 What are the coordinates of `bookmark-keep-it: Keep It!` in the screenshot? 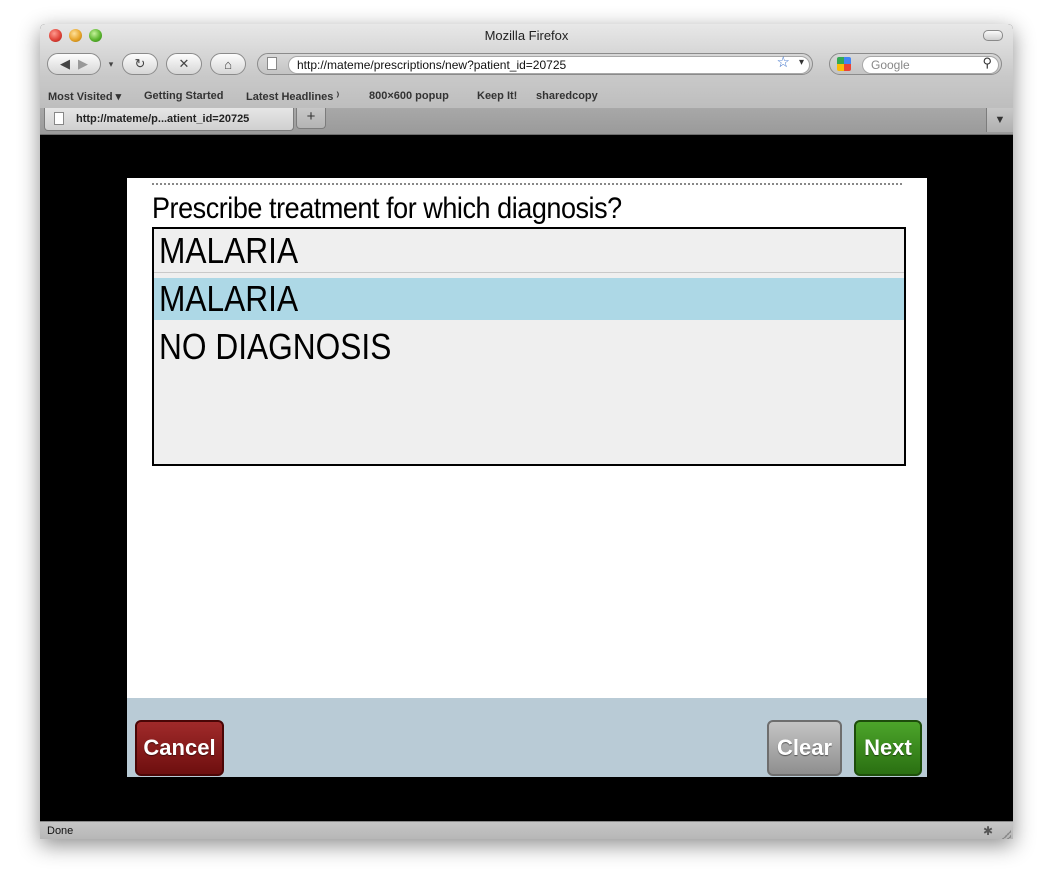 It's located at (497, 96).